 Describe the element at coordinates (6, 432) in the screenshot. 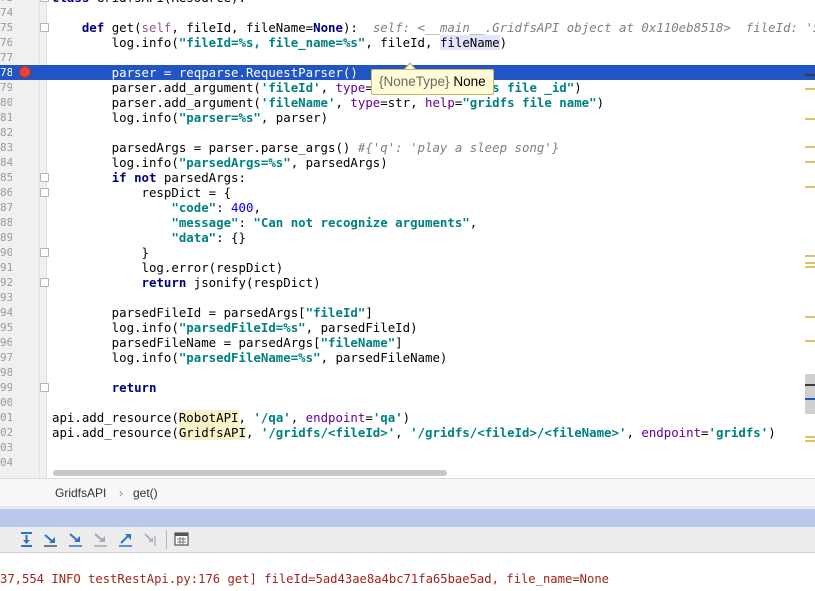

I see `line-number: 02` at that location.